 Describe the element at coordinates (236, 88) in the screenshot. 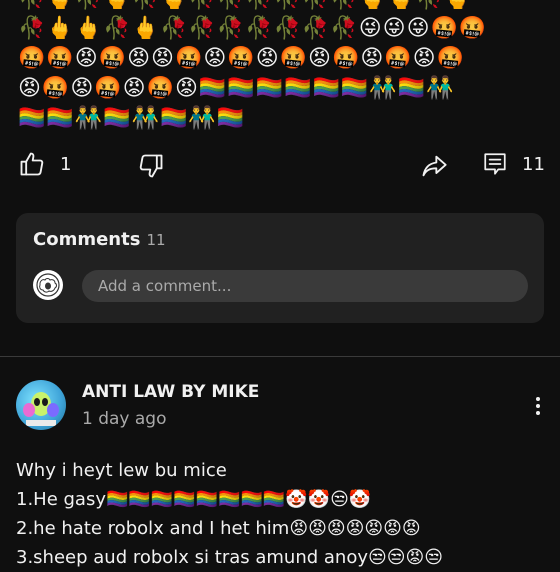

I see `emoji-line: 😡🤬😡🤬😡🤬😡🏳️‍🌈🏳️‍🌈🏳️‍🌈🏳️‍🌈🏳️‍🌈🏳️‍🌈👬🏳️‍🌈👬` at that location.